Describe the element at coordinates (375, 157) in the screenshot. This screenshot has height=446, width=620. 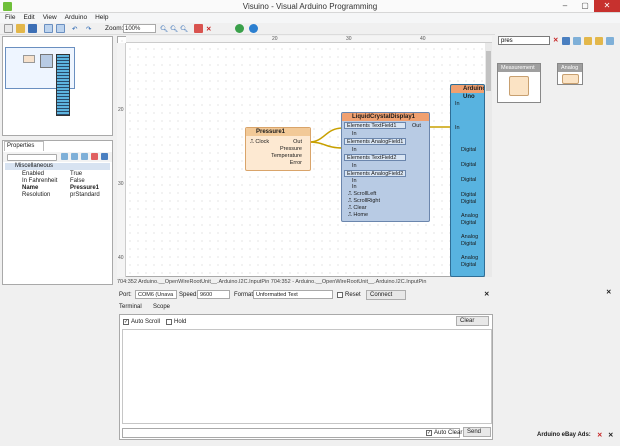
I see `lcd-element: Elements TextField2` at that location.